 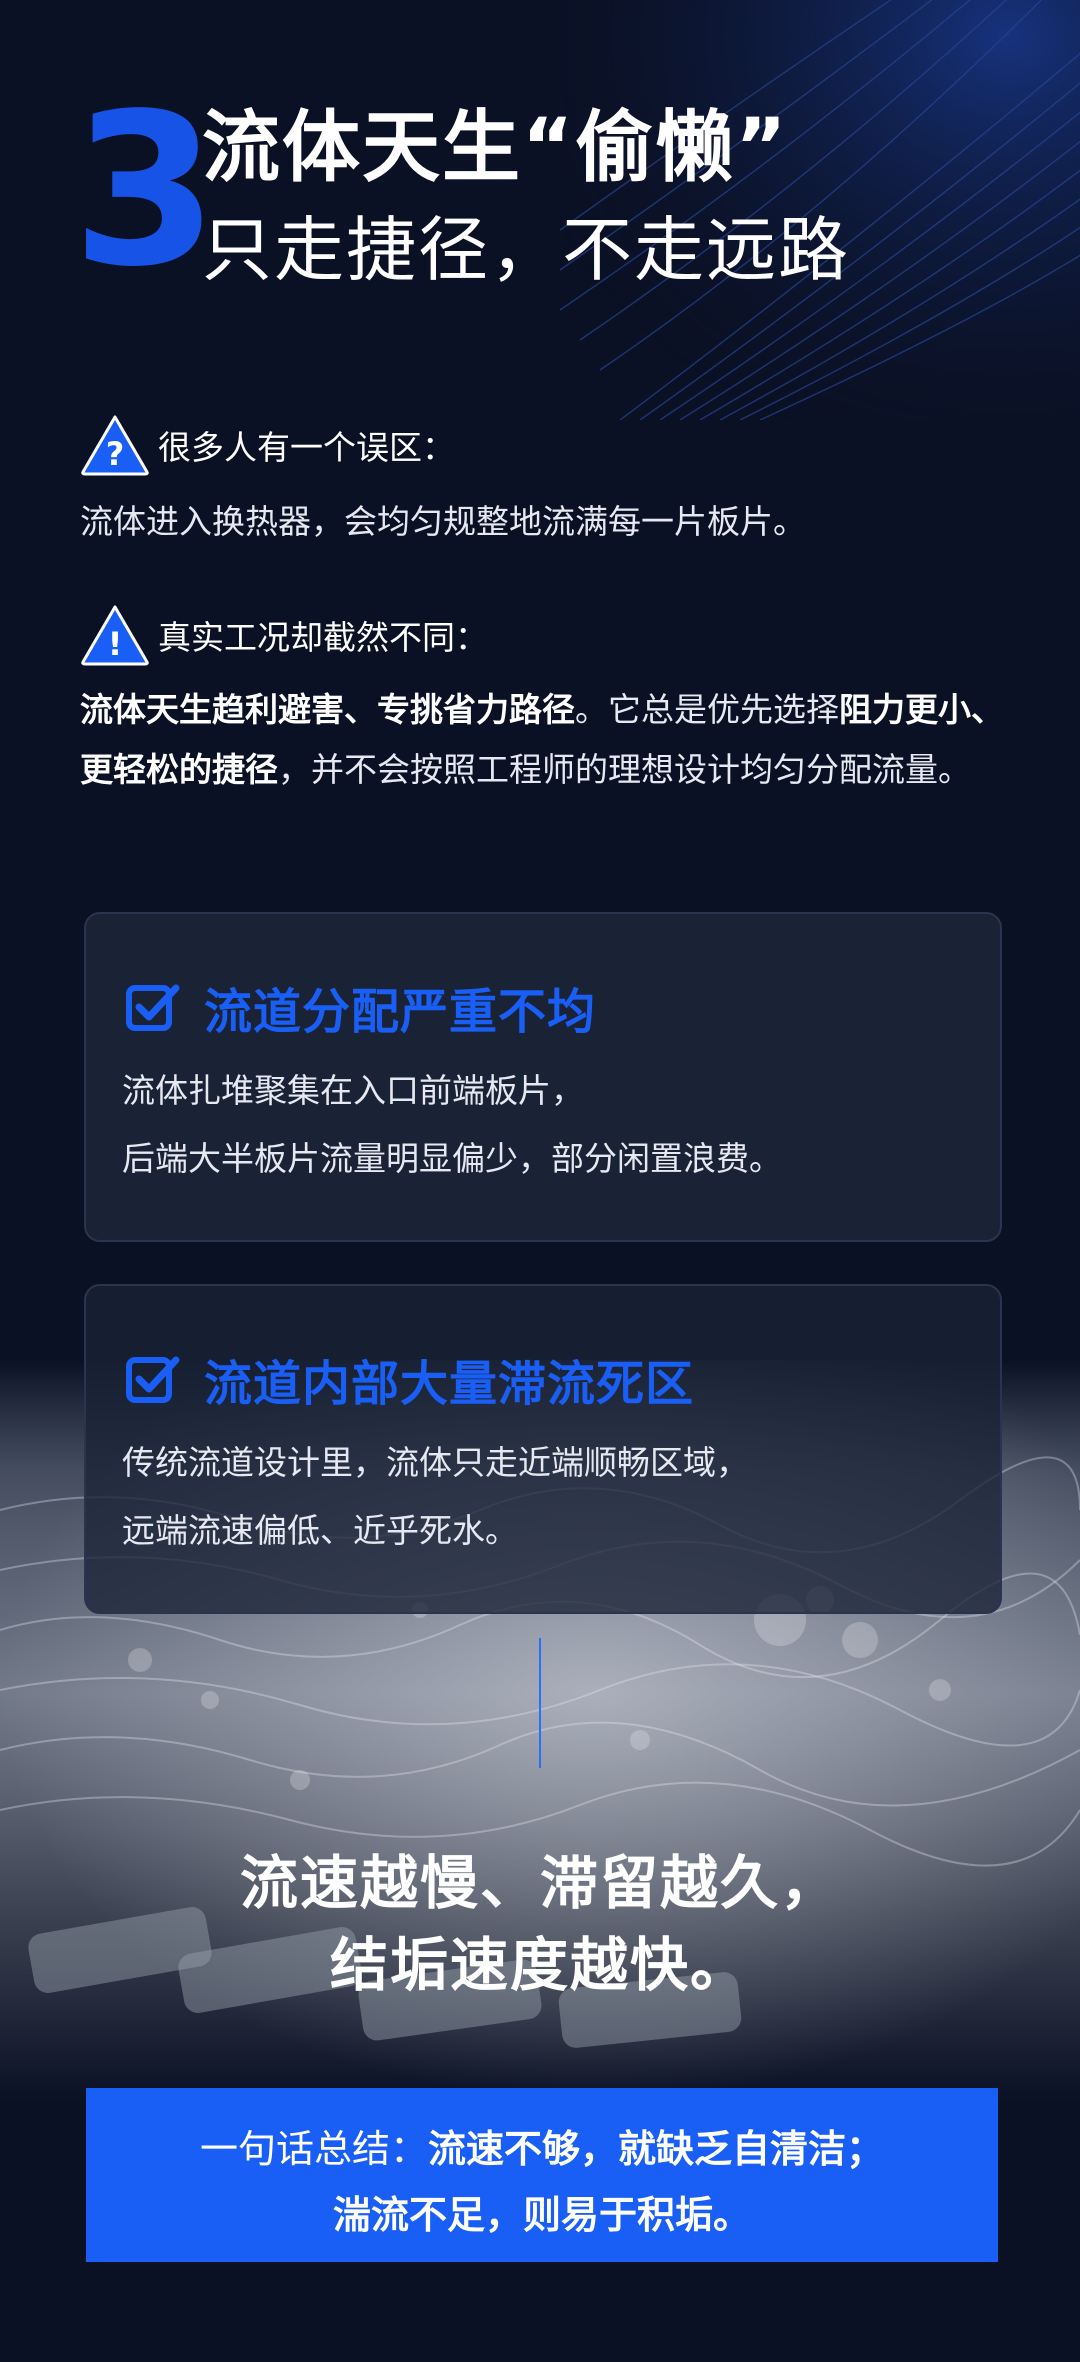 I want to click on summary-line-1: 一句话总结：流速不够，就缺乏自清洁；, so click(x=542, y=2145).